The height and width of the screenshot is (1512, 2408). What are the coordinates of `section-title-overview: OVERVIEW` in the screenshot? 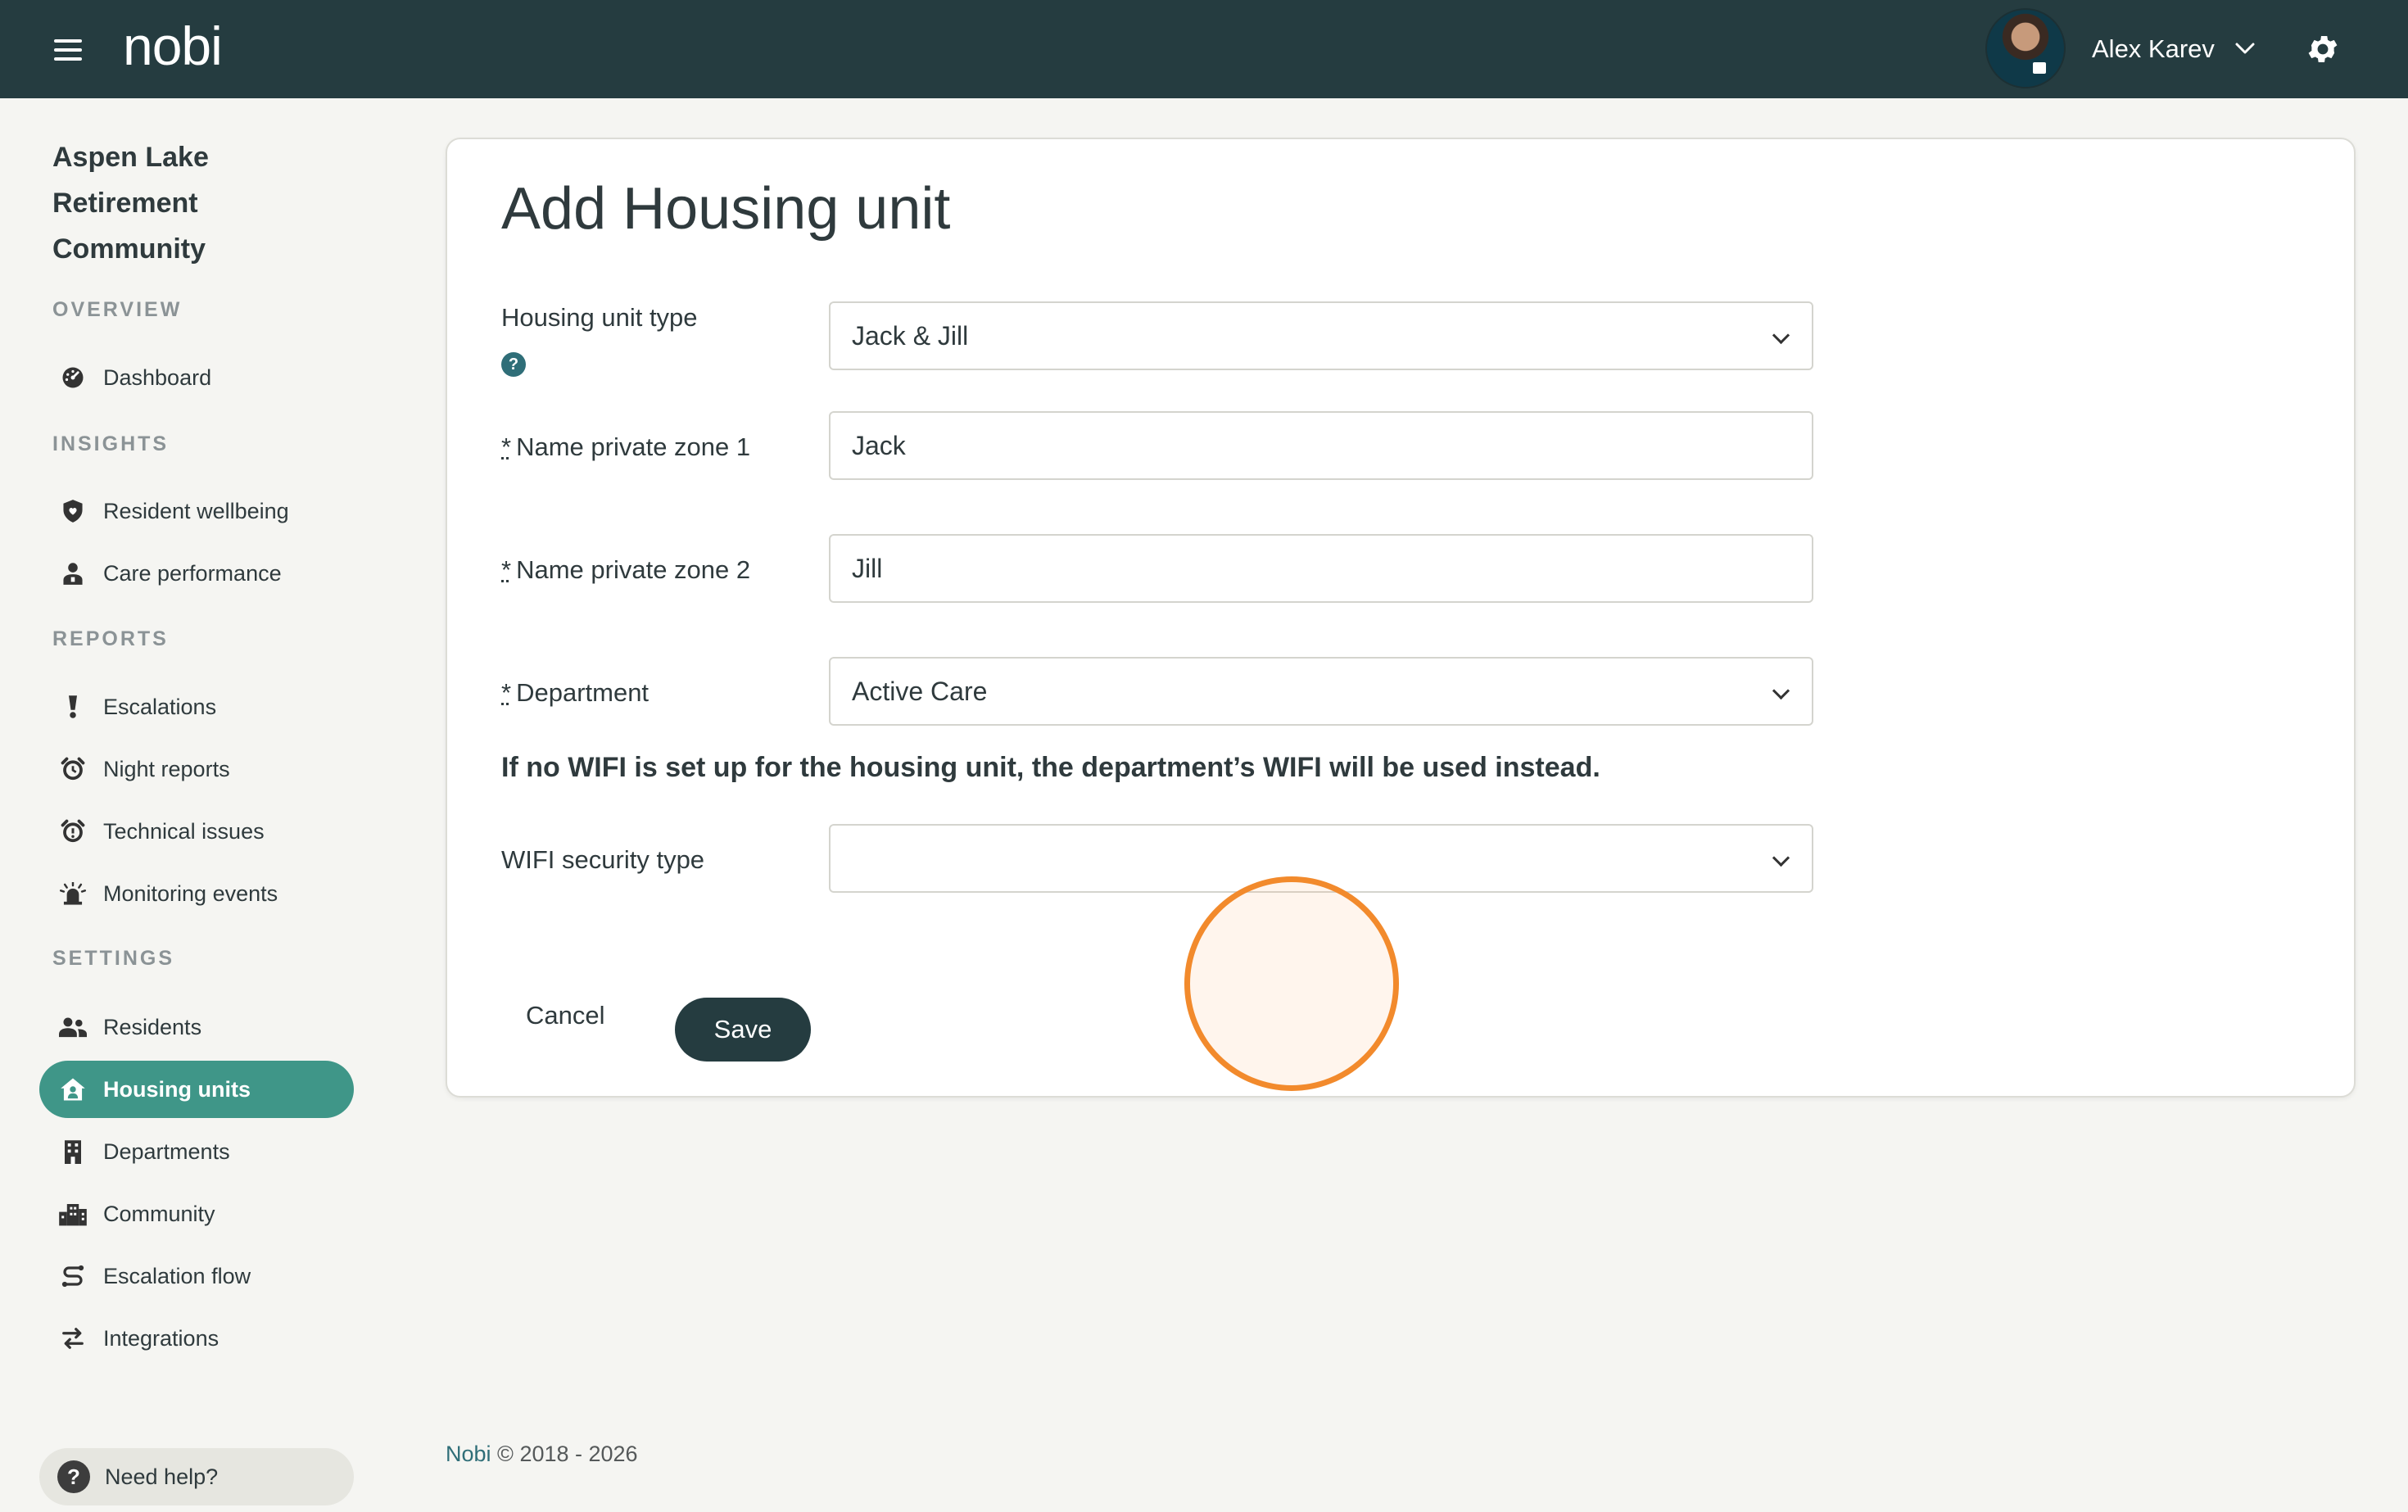 It's located at (117, 309).